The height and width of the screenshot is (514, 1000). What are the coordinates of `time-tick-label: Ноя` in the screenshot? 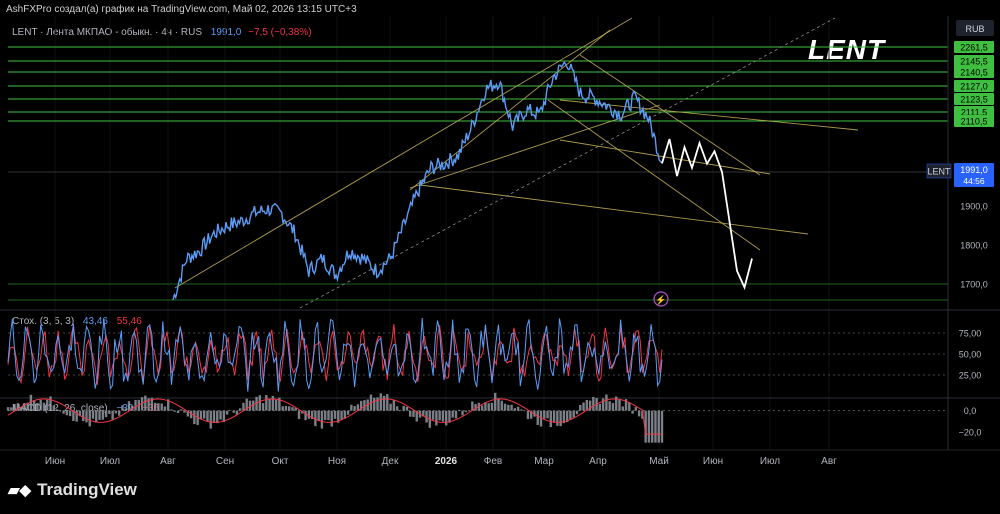 It's located at (337, 461).